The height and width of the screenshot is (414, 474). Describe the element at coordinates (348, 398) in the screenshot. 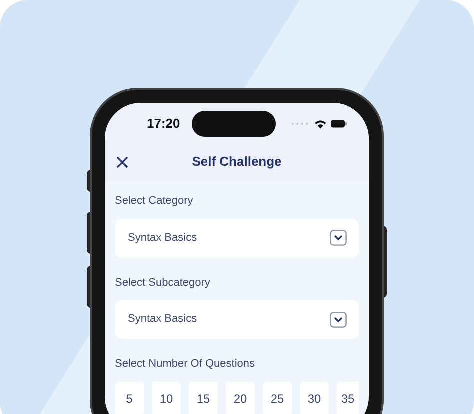

I see `question-count-option: 35` at that location.